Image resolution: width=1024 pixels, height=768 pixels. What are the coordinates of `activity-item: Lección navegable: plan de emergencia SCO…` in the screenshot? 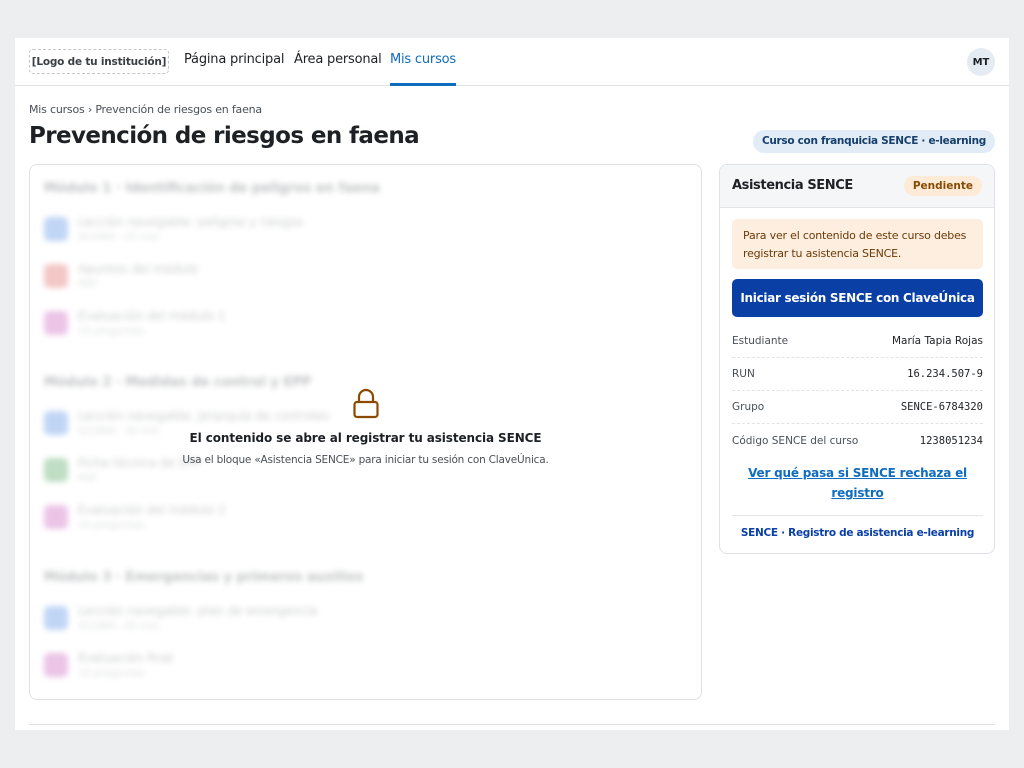 It's located at (365, 618).